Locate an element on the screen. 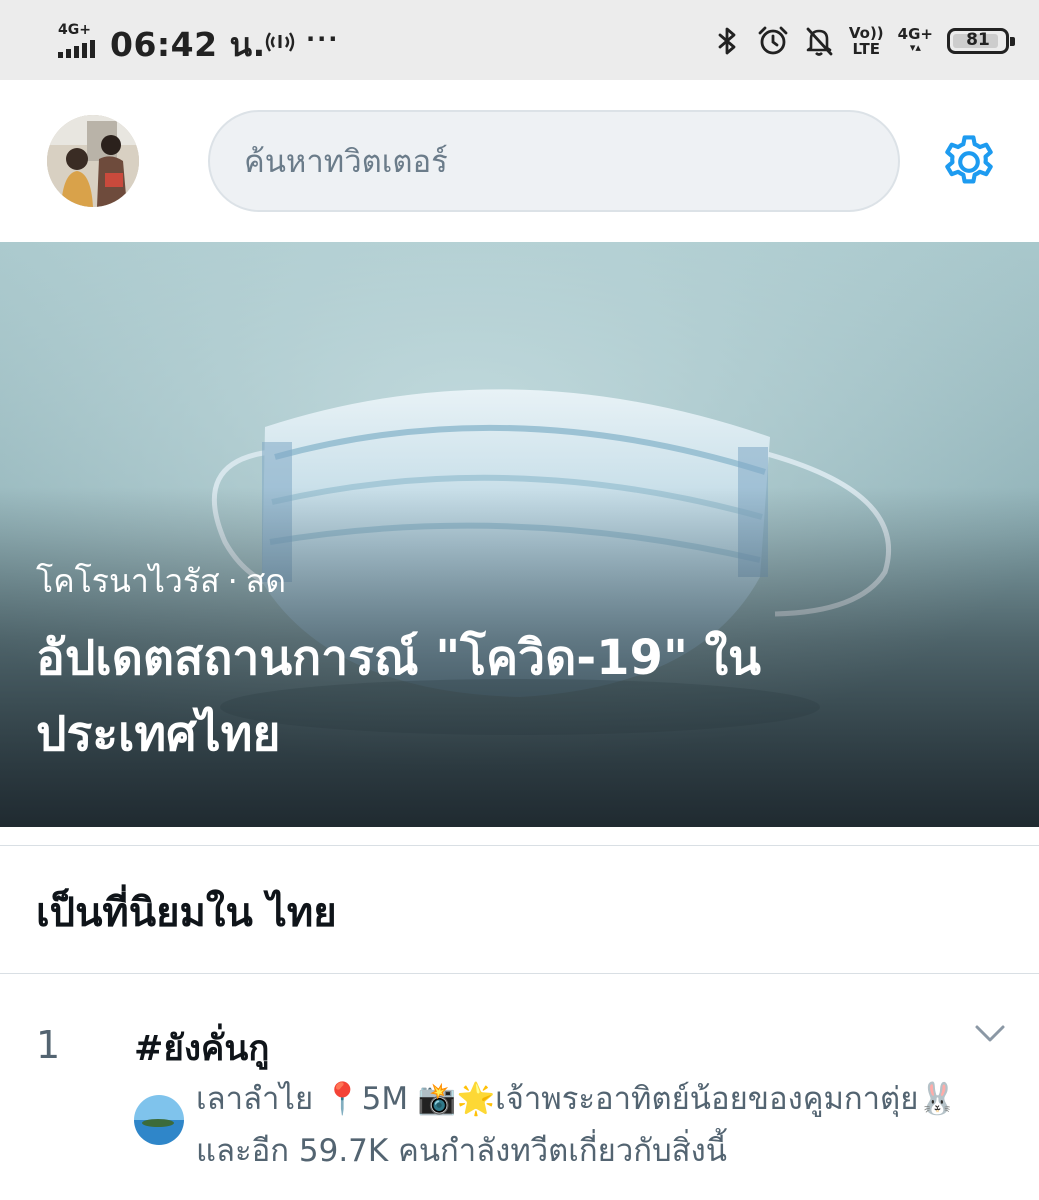 Image resolution: width=1039 pixels, height=1200 pixels. event-topic: โคโรนาไวรัส is located at coordinates (128, 581).